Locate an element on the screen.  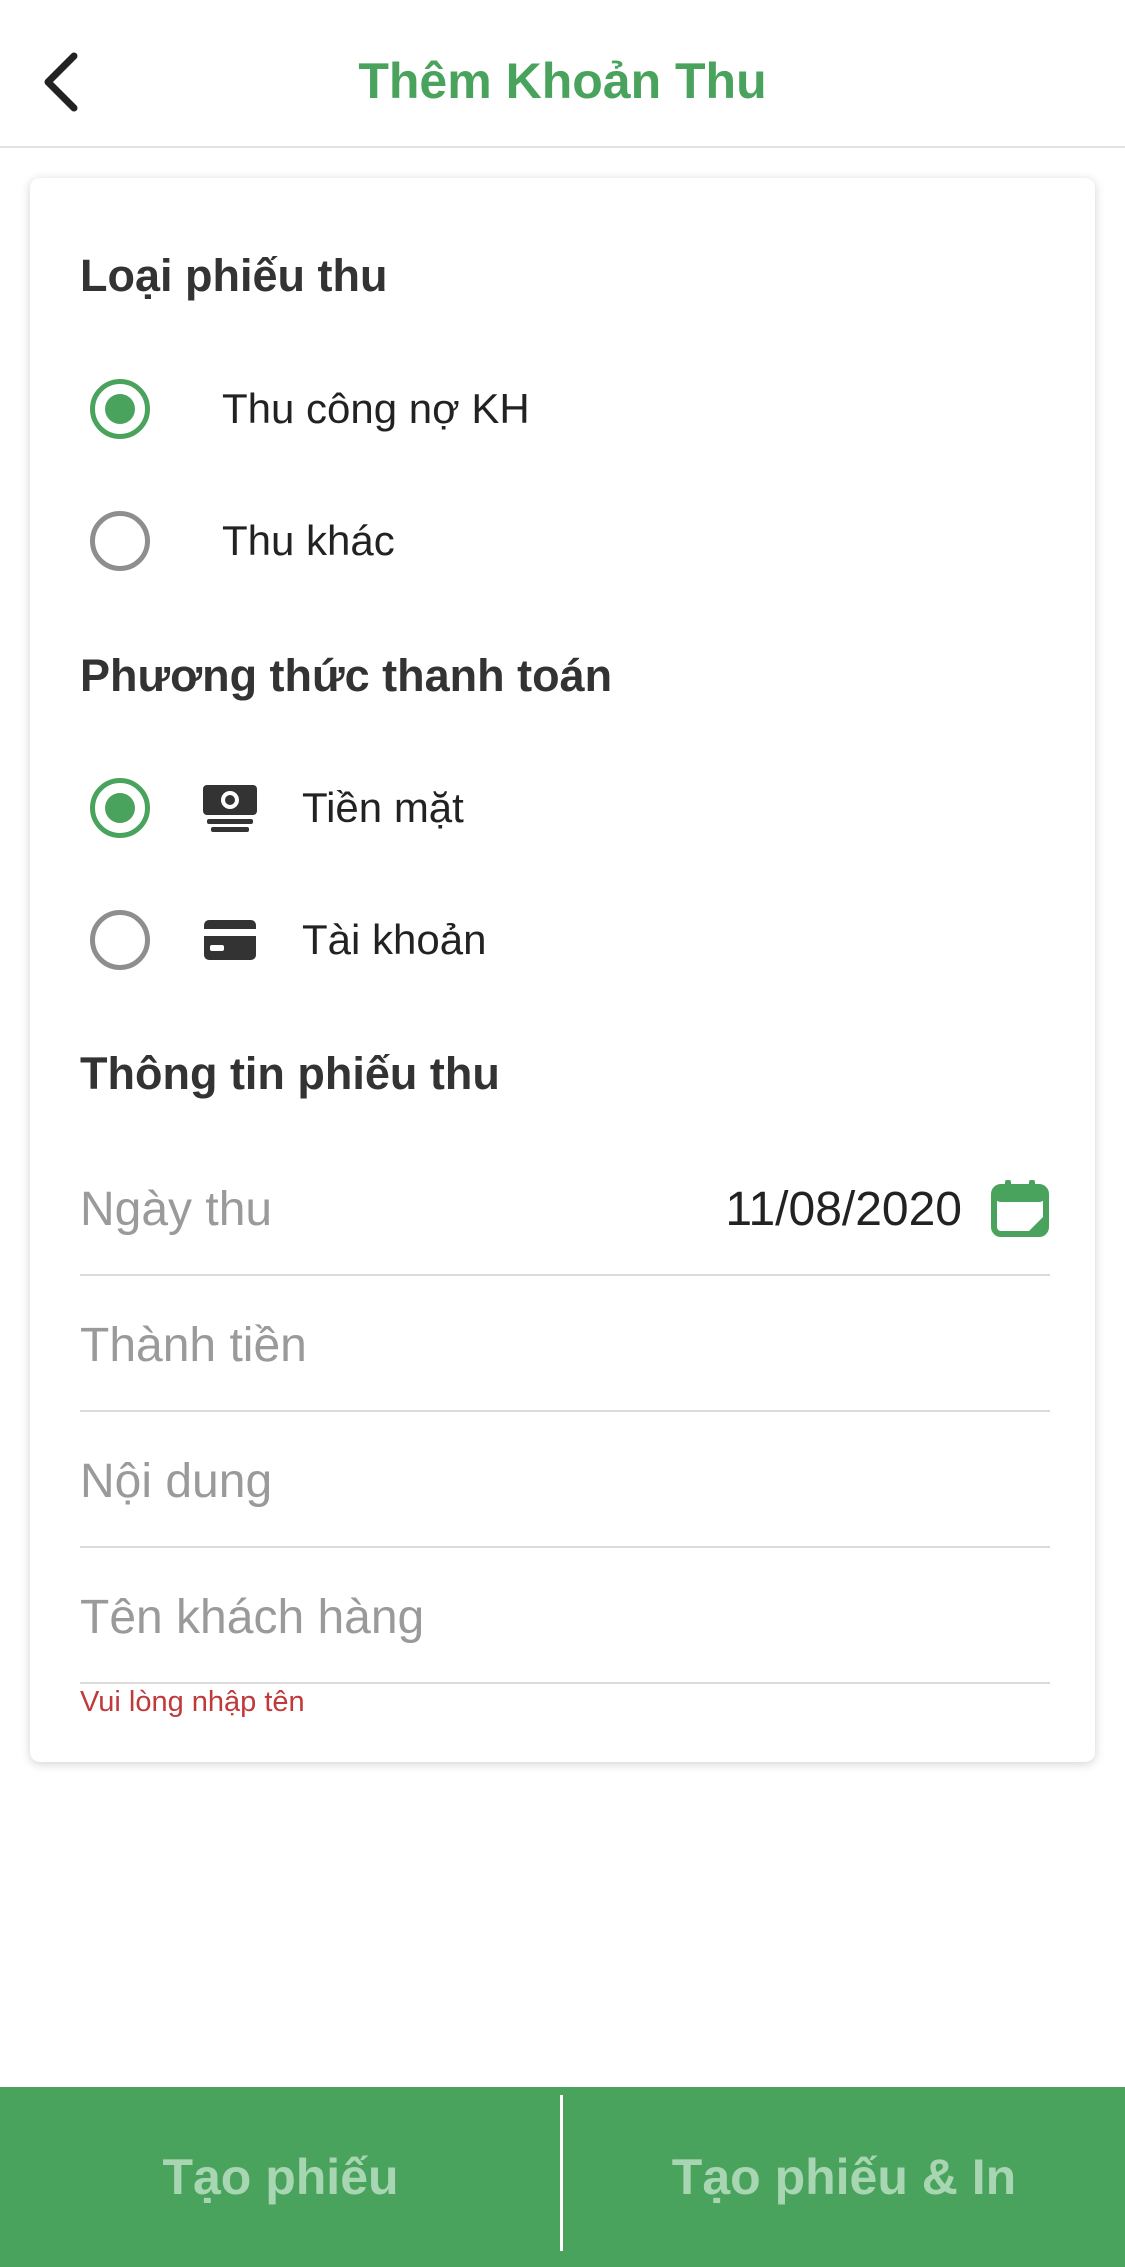
amount-field: Thành tiền is located at coordinates (565, 1344).